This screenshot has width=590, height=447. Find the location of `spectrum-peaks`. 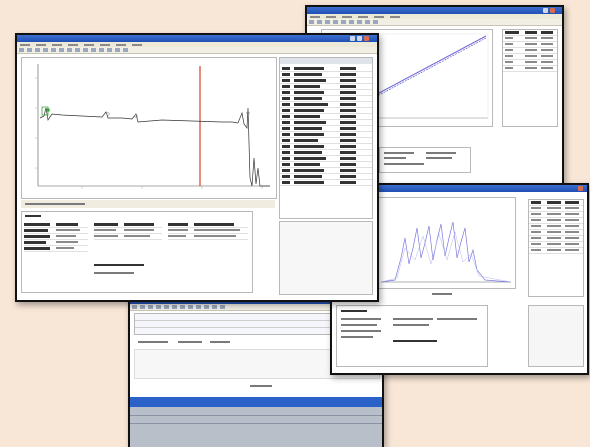

spectrum-peaks is located at coordinates (446, 252).